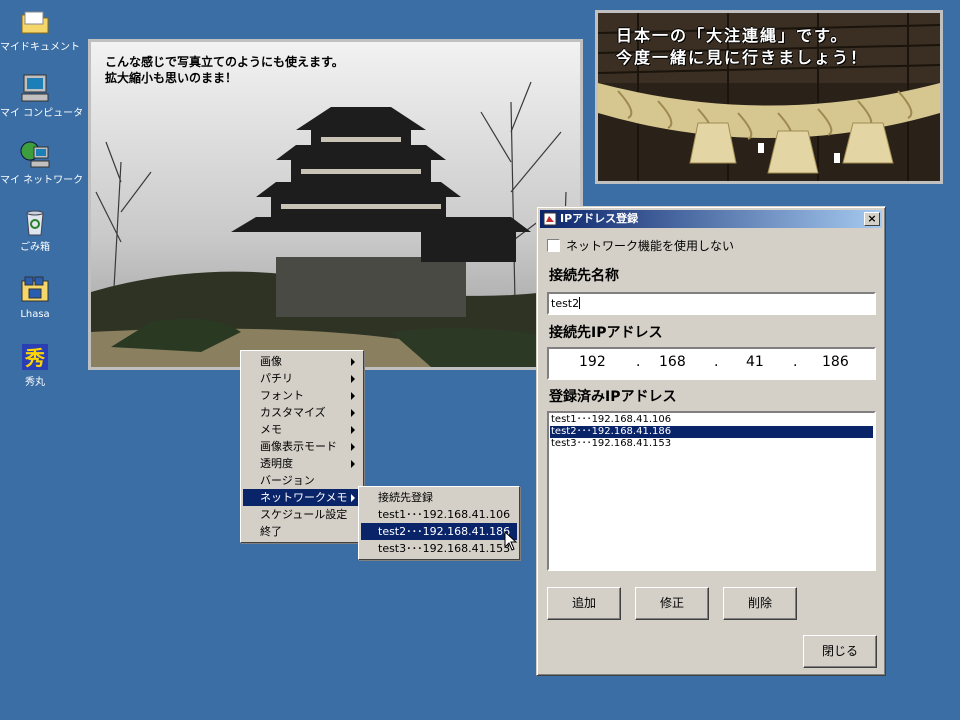  I want to click on registered-ip-label: 登録済みIPアドレス, so click(613, 397).